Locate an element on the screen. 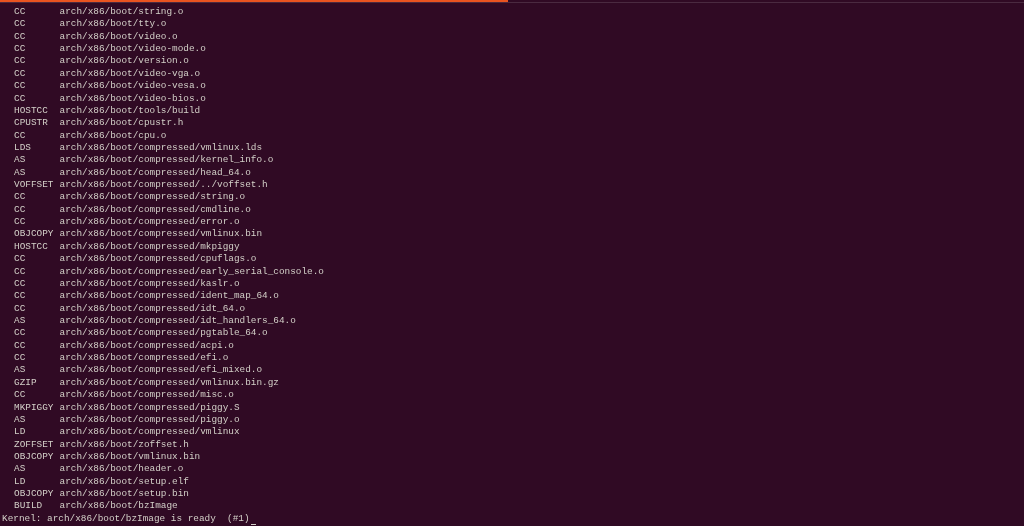 The image size is (1024, 526). text-cursor is located at coordinates (253, 525).